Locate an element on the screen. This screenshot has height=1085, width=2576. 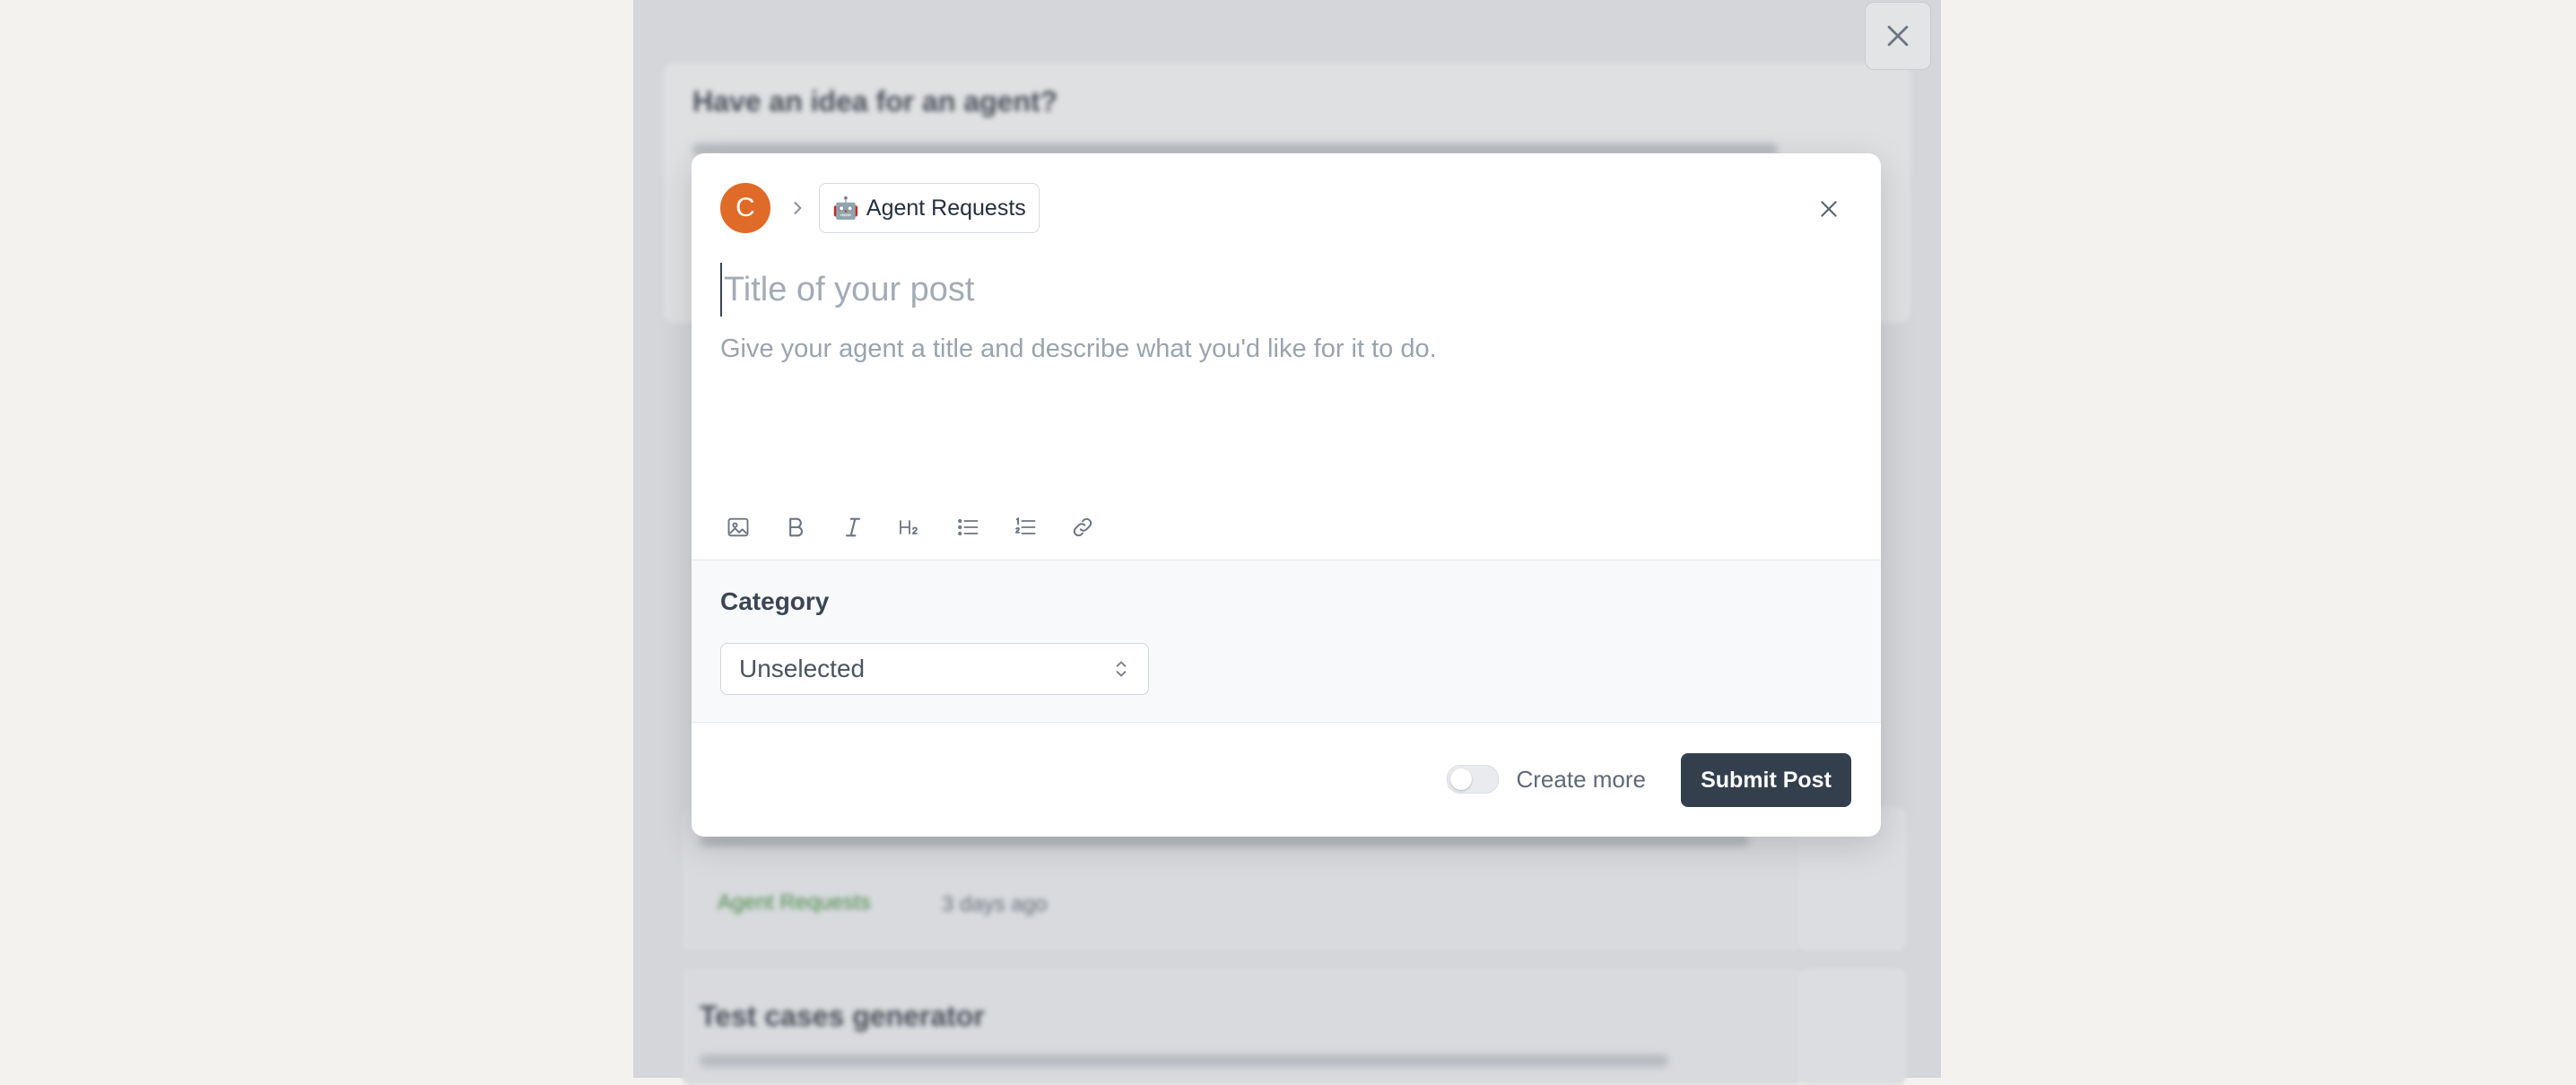
board-selector: 🤖 Agent Requests is located at coordinates (929, 208).